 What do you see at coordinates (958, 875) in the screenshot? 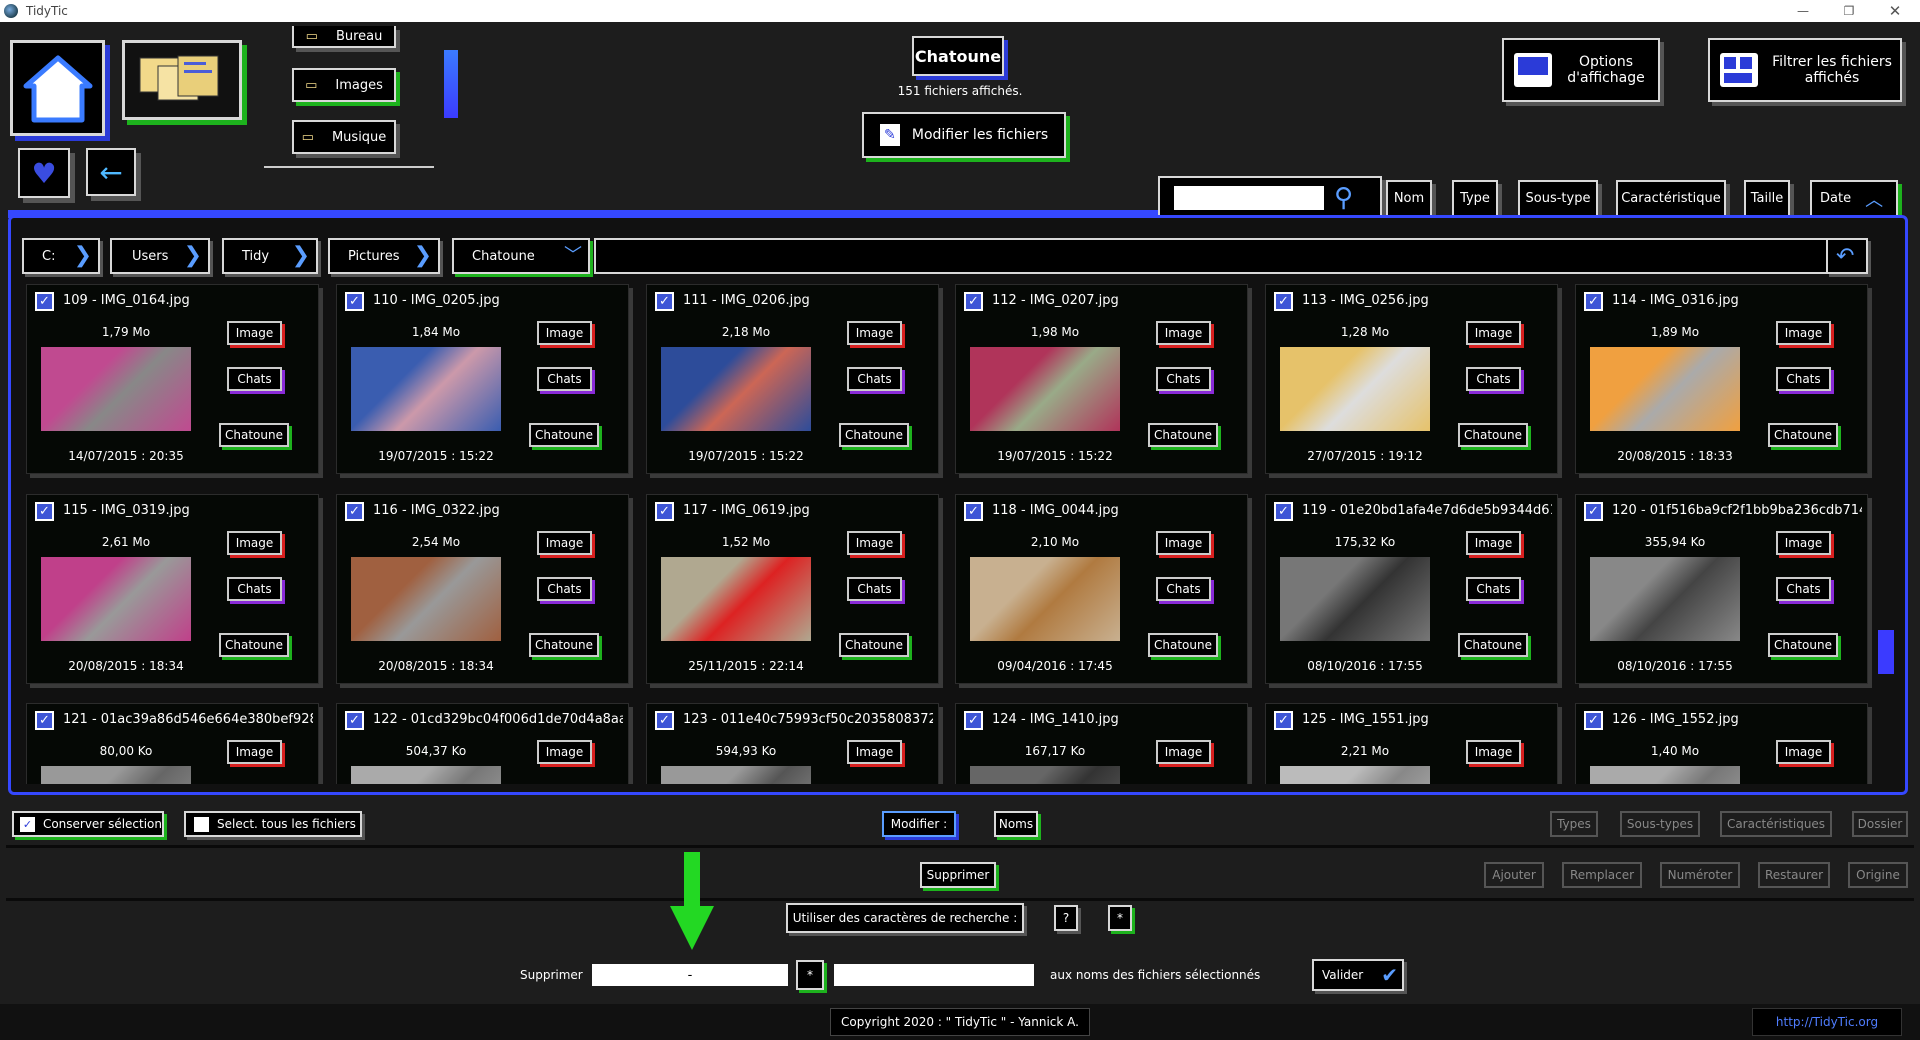
I see `delete-mode-button: Supprimer` at bounding box center [958, 875].